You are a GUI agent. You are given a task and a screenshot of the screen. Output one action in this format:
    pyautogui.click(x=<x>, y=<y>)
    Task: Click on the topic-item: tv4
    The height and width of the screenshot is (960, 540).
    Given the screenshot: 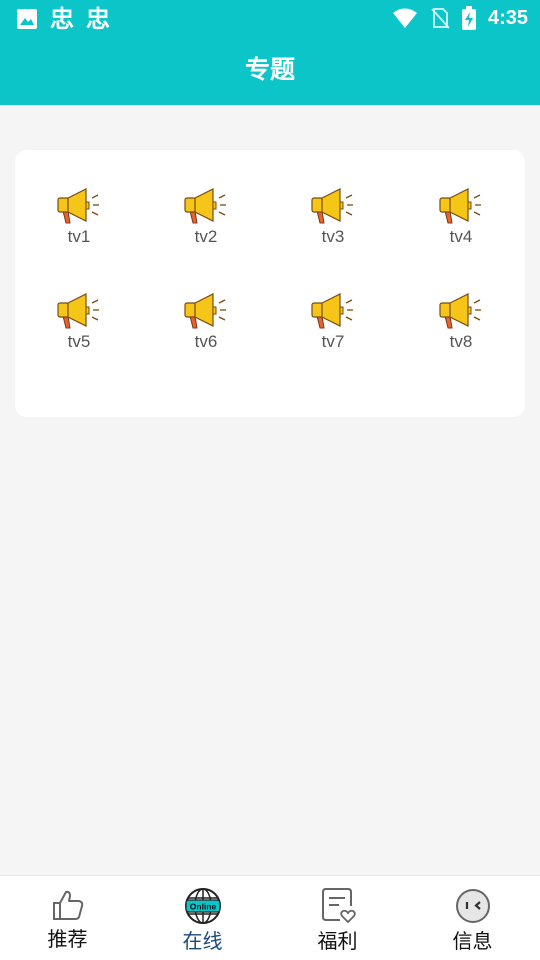 What is the action you would take?
    pyautogui.click(x=461, y=227)
    